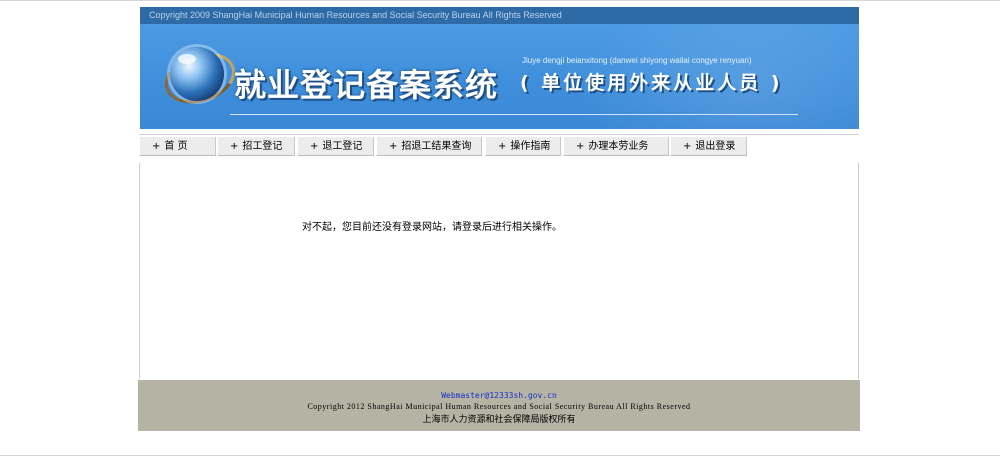 The image size is (1000, 459). I want to click on nav-item-dismiss-register: + 退工登记, so click(335, 146).